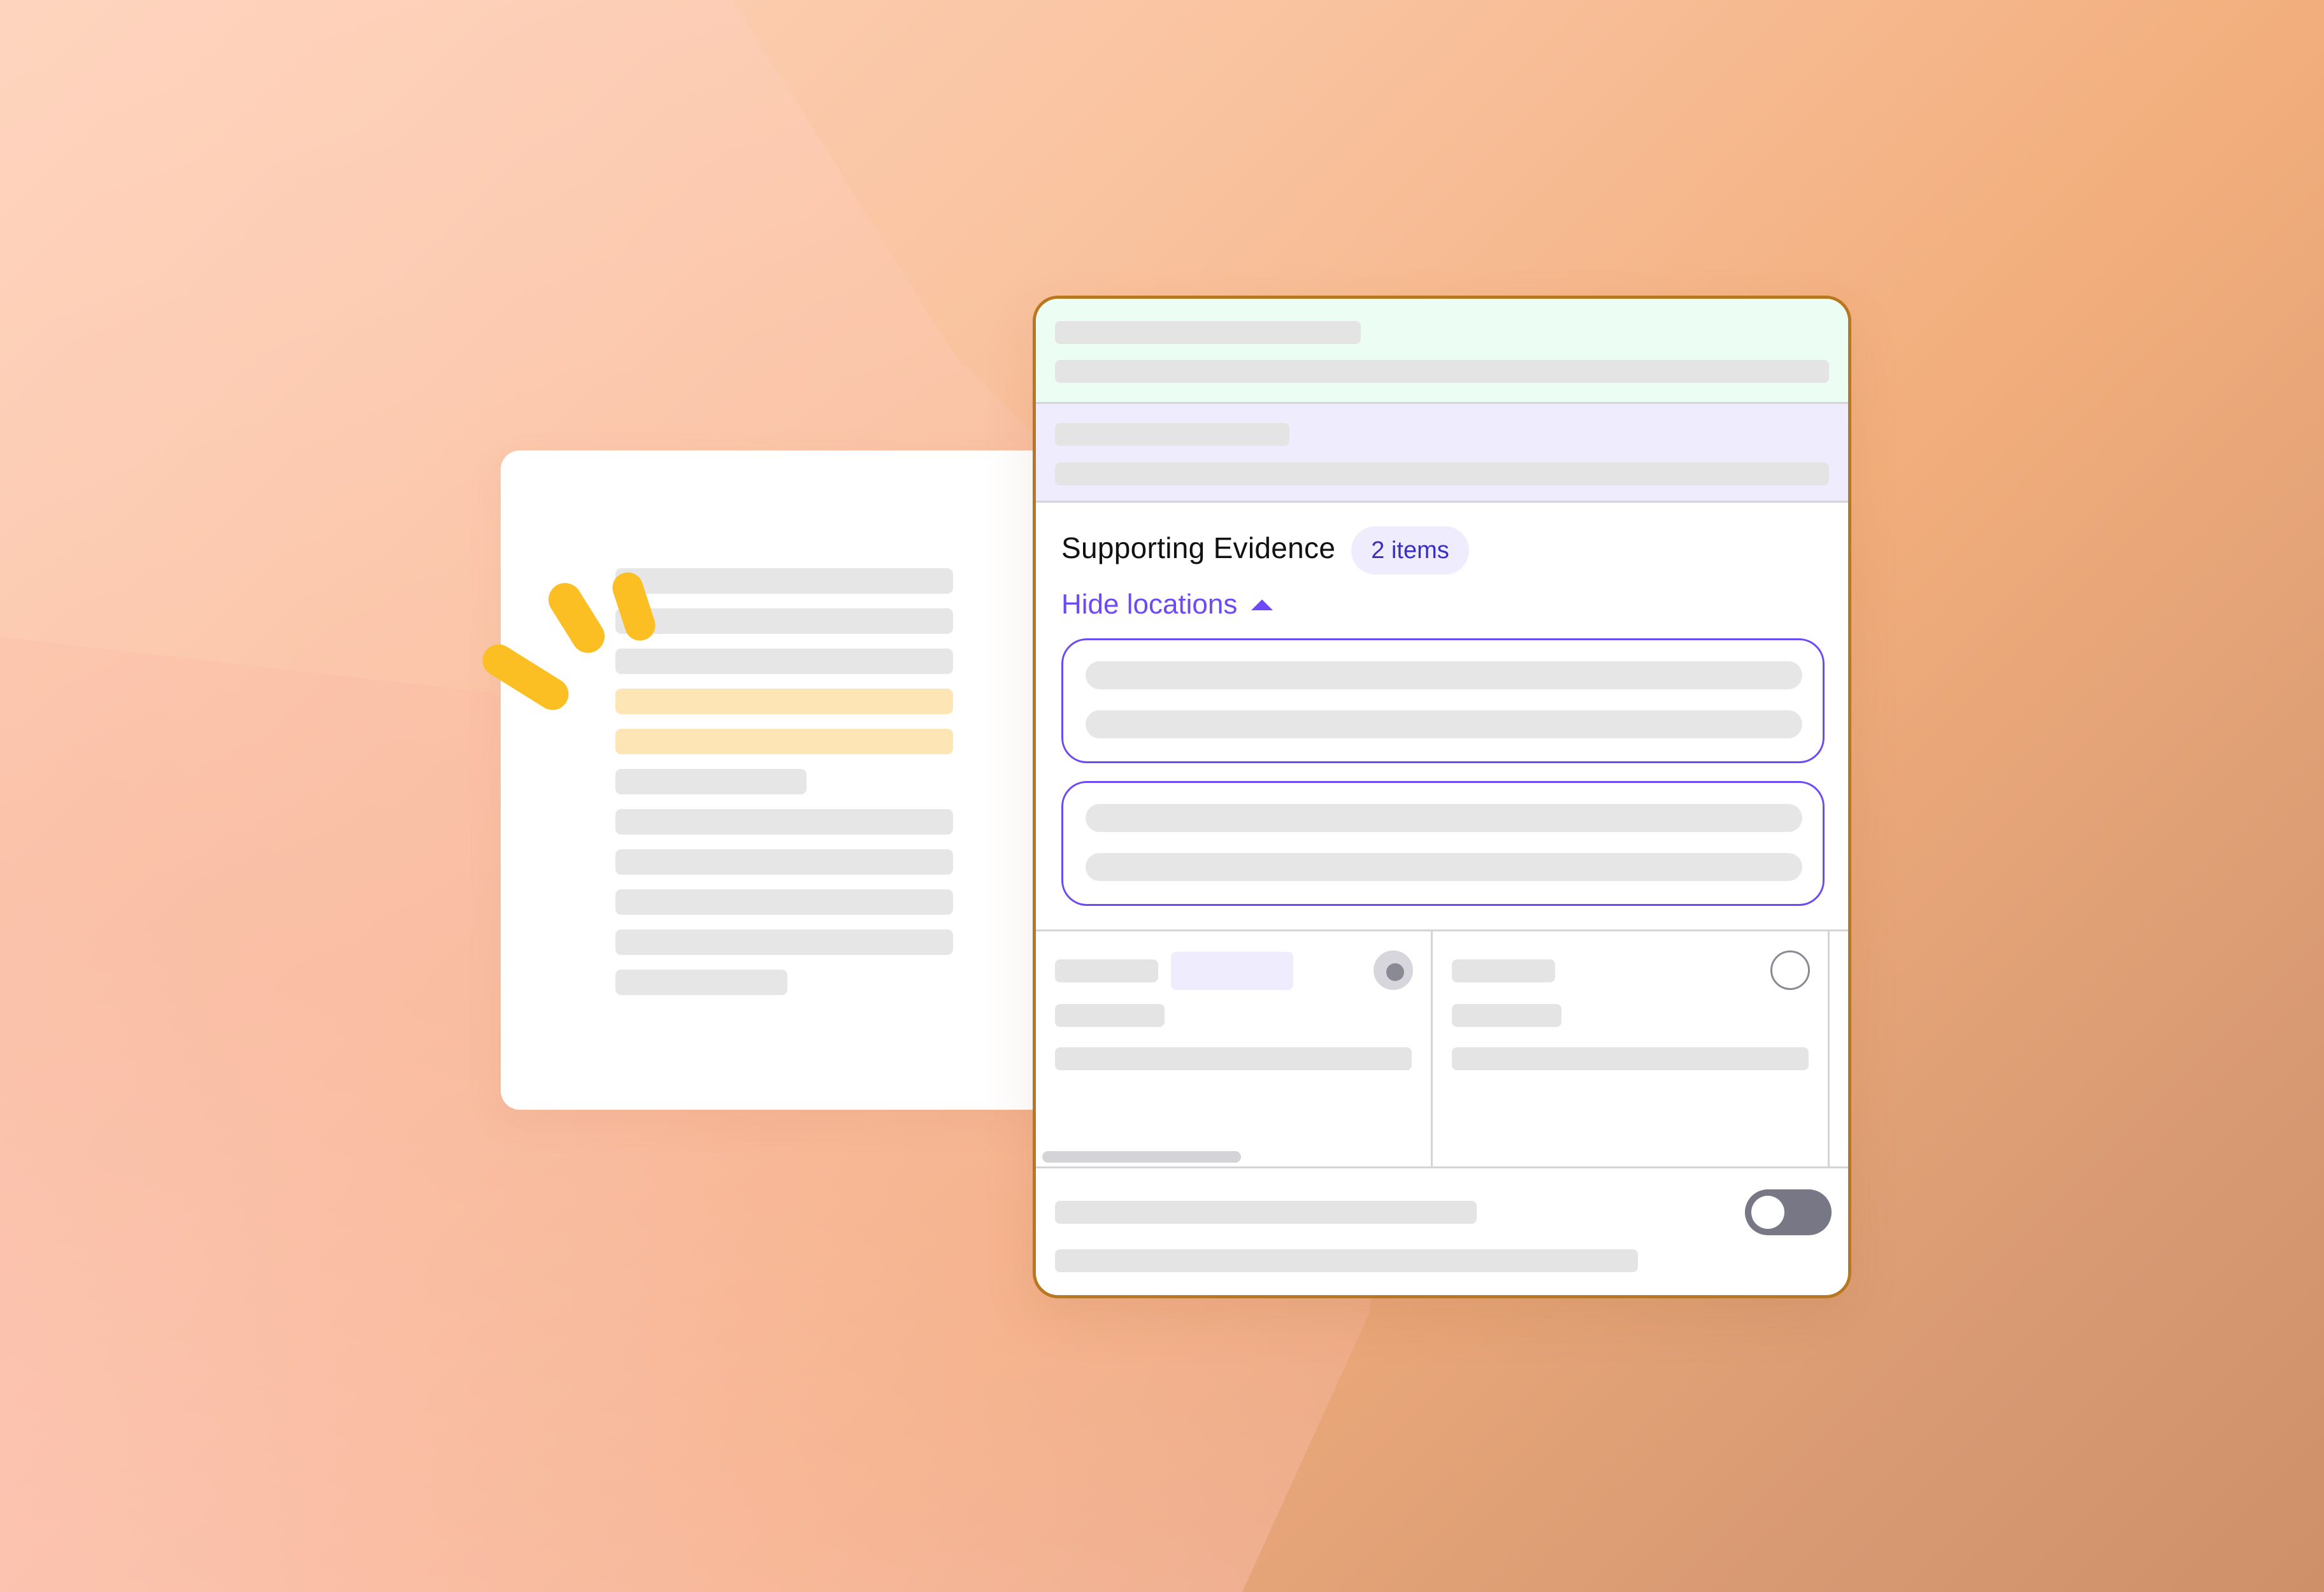 This screenshot has height=1592, width=2324. I want to click on hide-locations-label: Hide locations, so click(1149, 604).